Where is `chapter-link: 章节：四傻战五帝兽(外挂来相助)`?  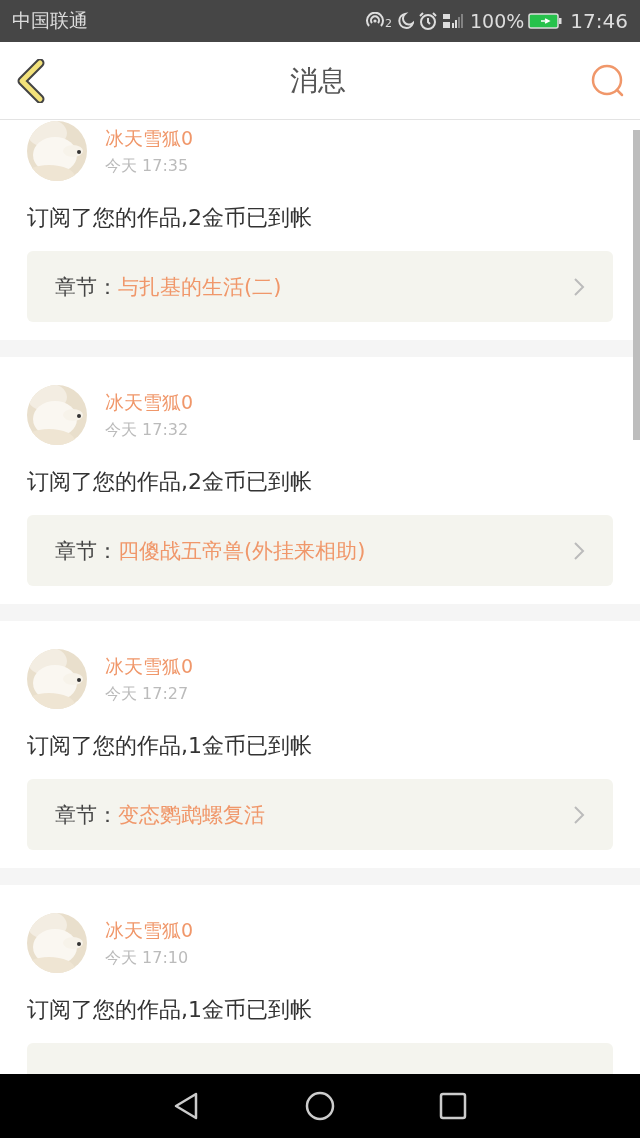
chapter-link: 章节：四傻战五帝兽(外挂来相助) is located at coordinates (320, 550).